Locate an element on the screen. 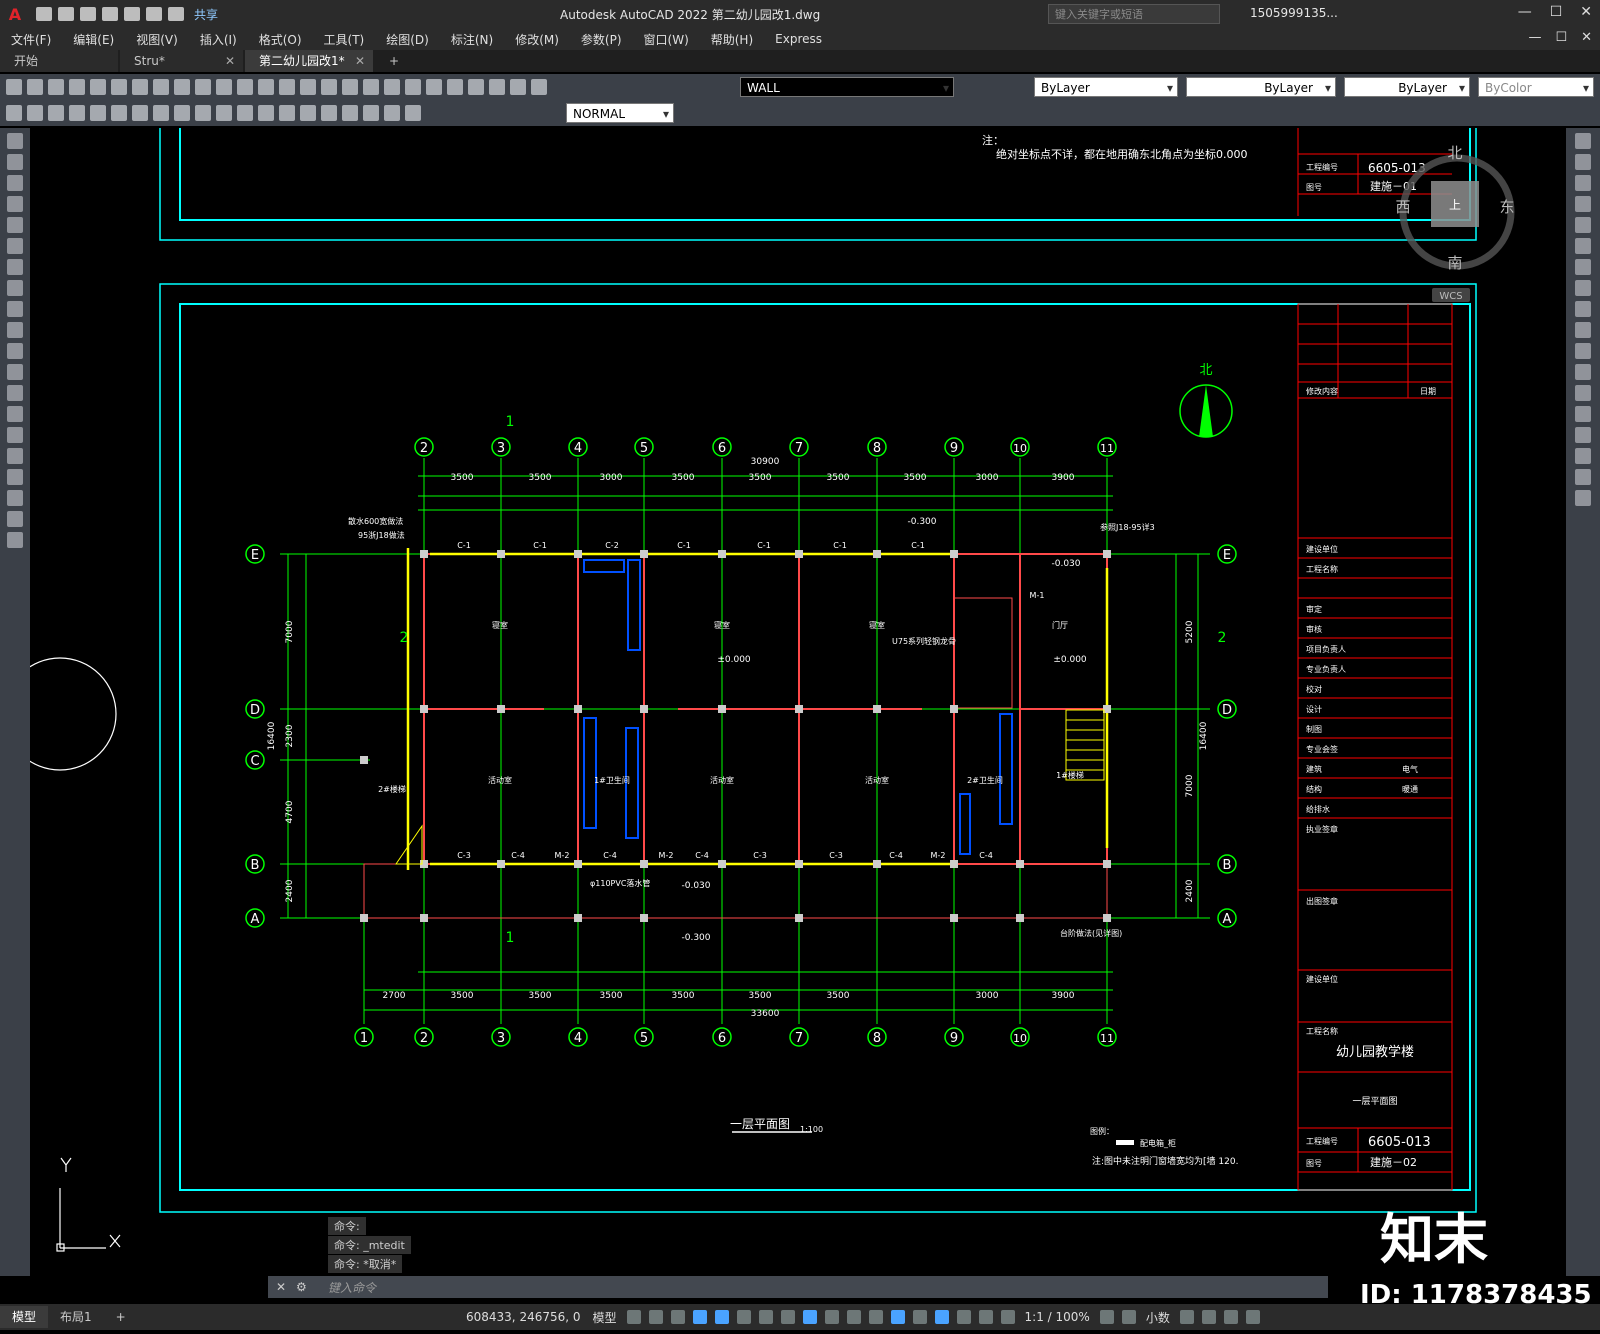 The height and width of the screenshot is (1334, 1600). offset-icon is located at coordinates (1583, 204).